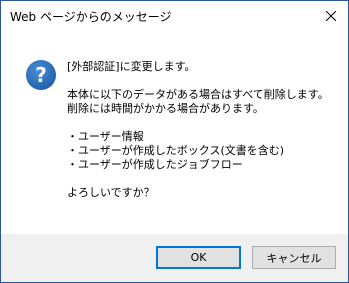 The width and height of the screenshot is (349, 283). I want to click on cancel-button: キャンセル, so click(294, 257).